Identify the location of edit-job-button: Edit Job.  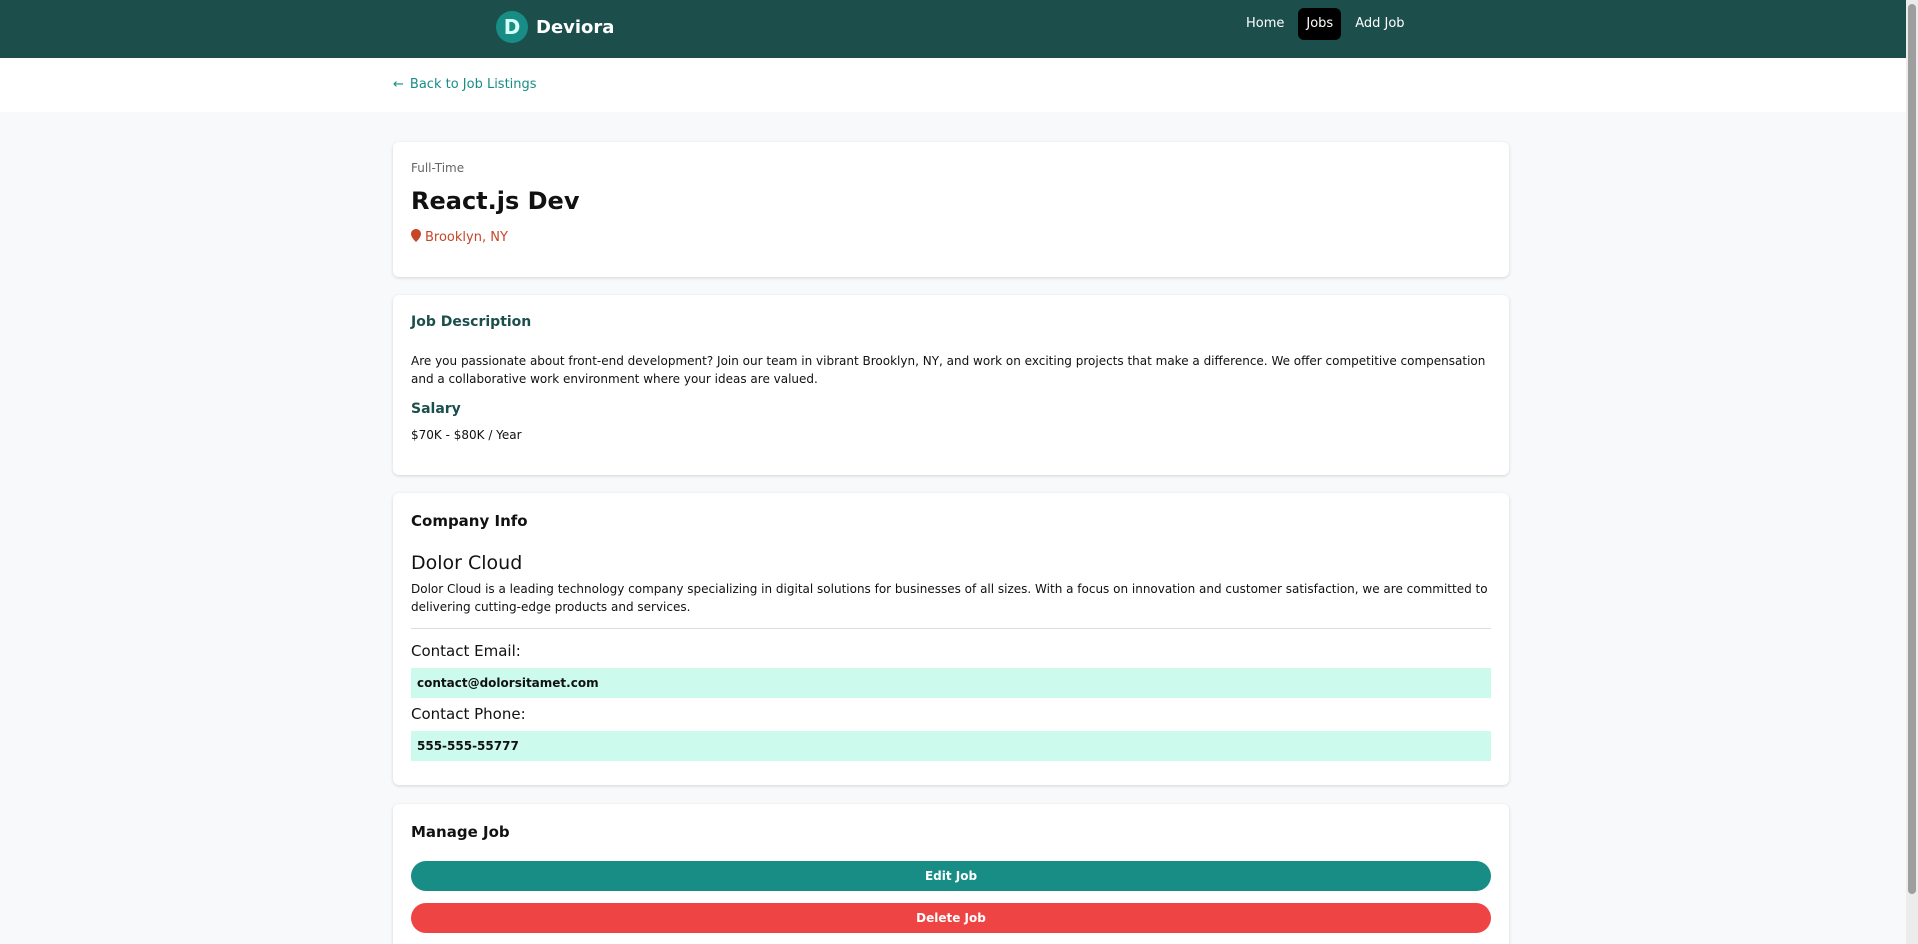
(951, 876).